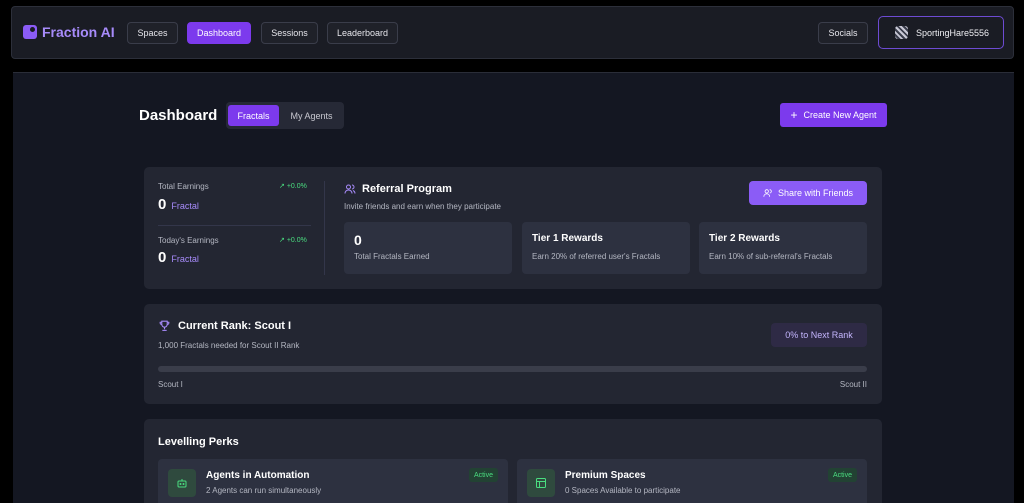 The width and height of the screenshot is (1024, 503). Describe the element at coordinates (794, 115) in the screenshot. I see `plus-icon: +` at that location.